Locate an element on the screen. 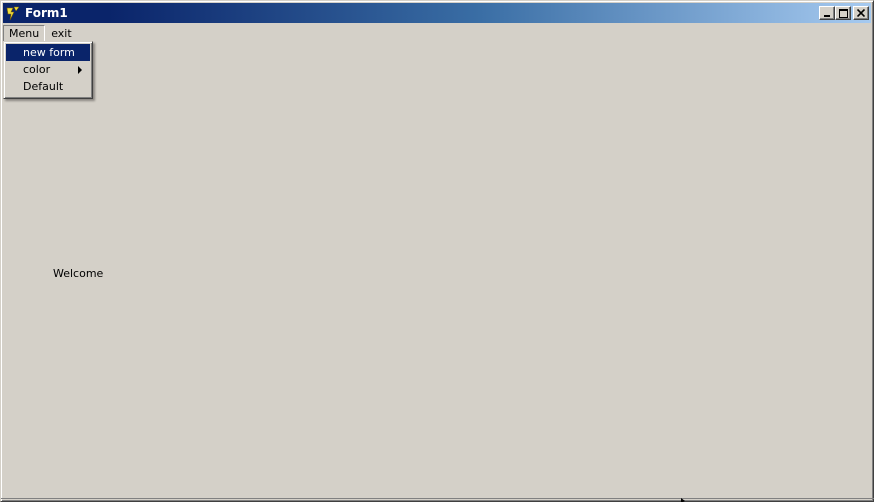 The height and width of the screenshot is (502, 874). window-controls is located at coordinates (844, 13).